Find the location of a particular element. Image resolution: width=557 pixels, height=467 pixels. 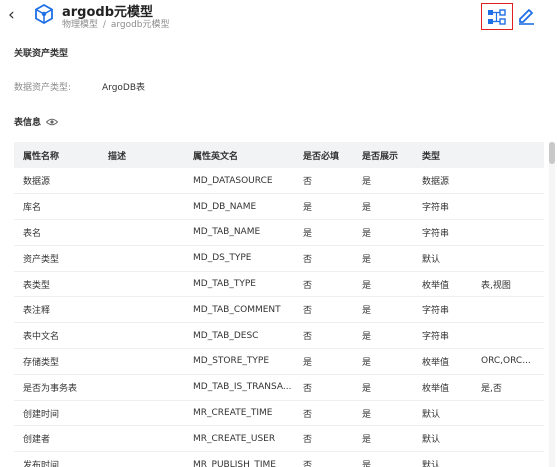

cell-english-name: MD_DS_TYPE is located at coordinates (239, 258).